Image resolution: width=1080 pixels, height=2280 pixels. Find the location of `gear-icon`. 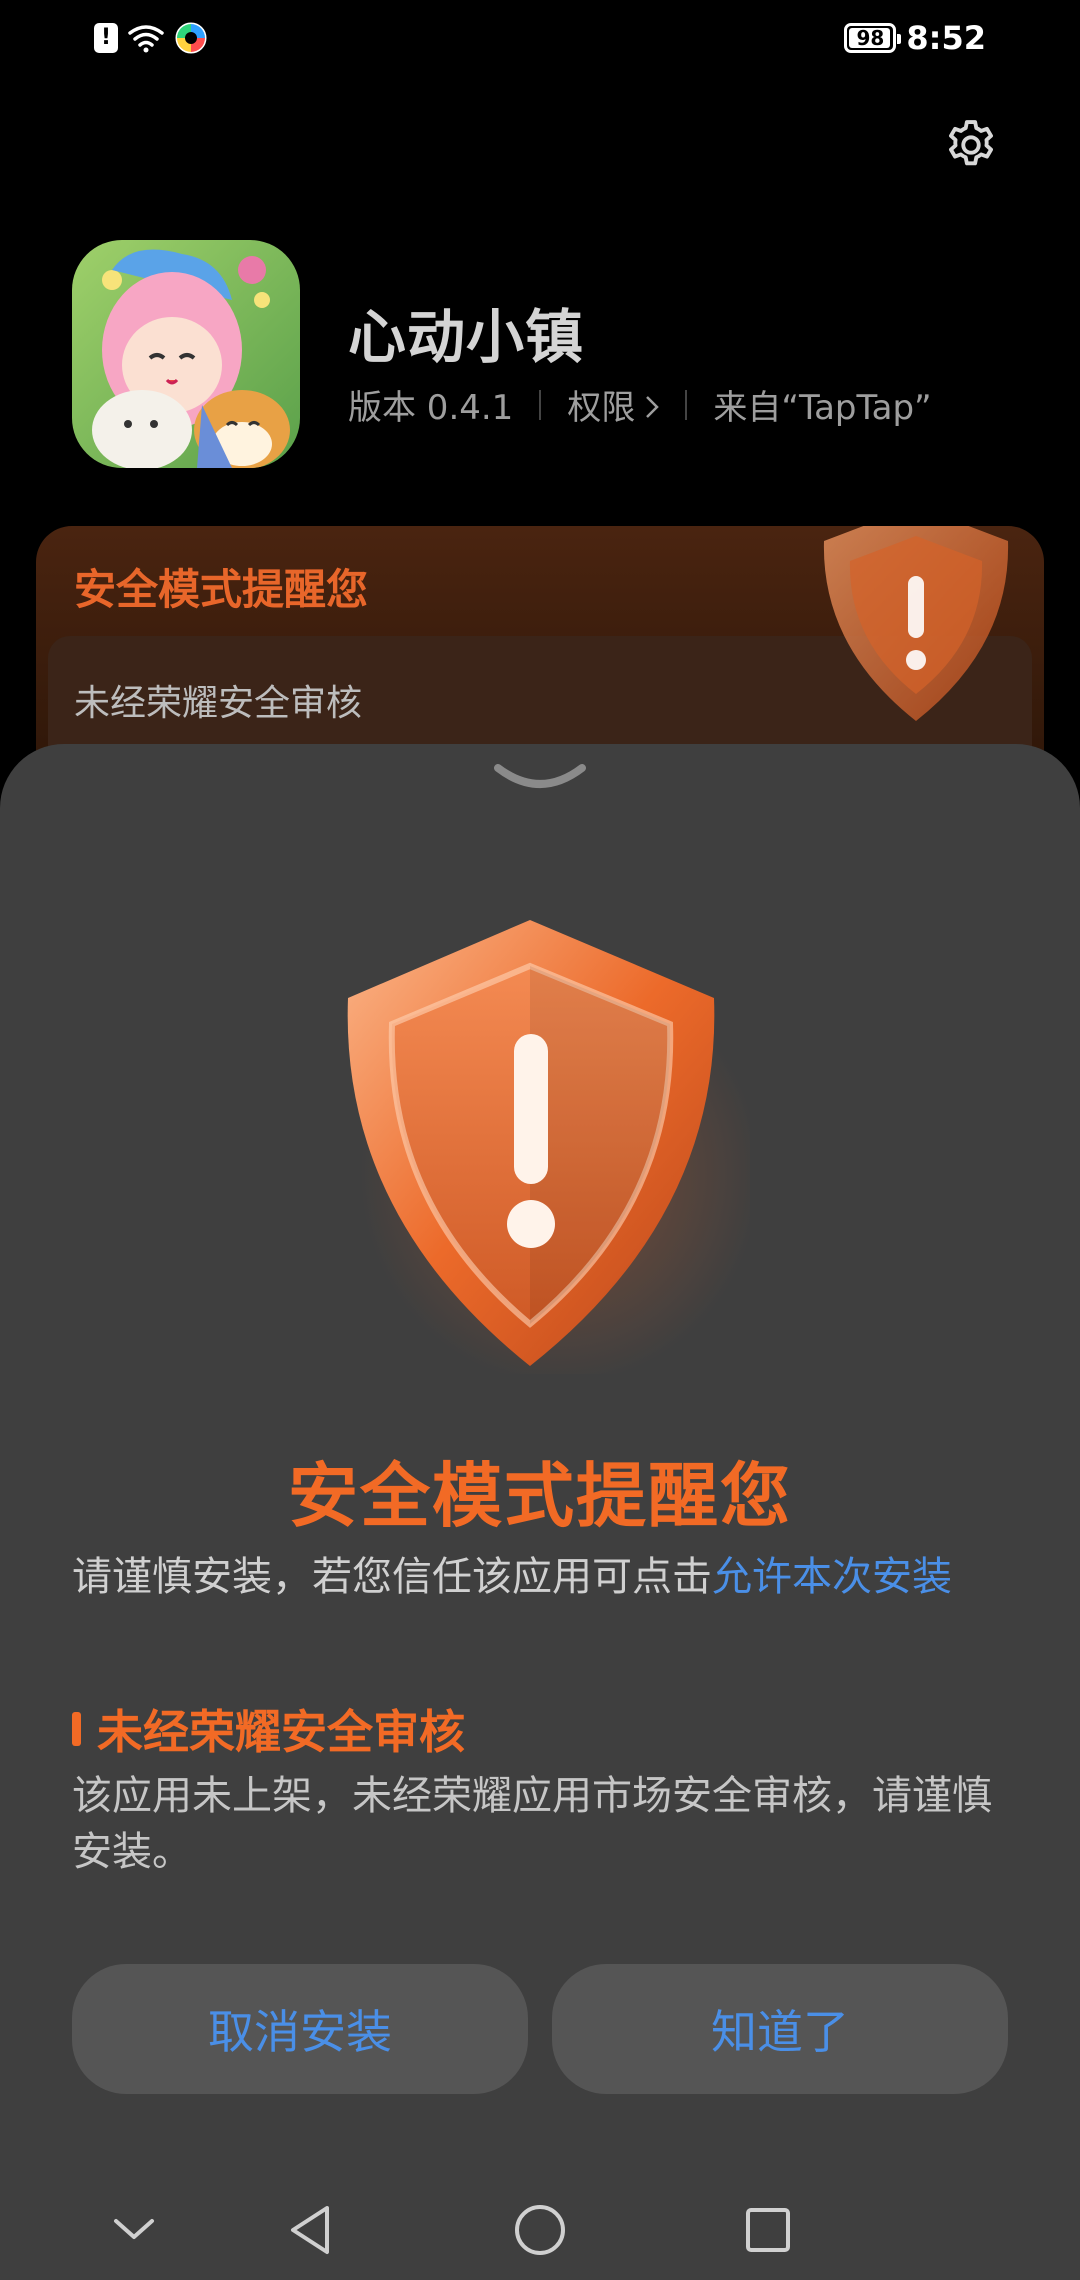

gear-icon is located at coordinates (971, 143).